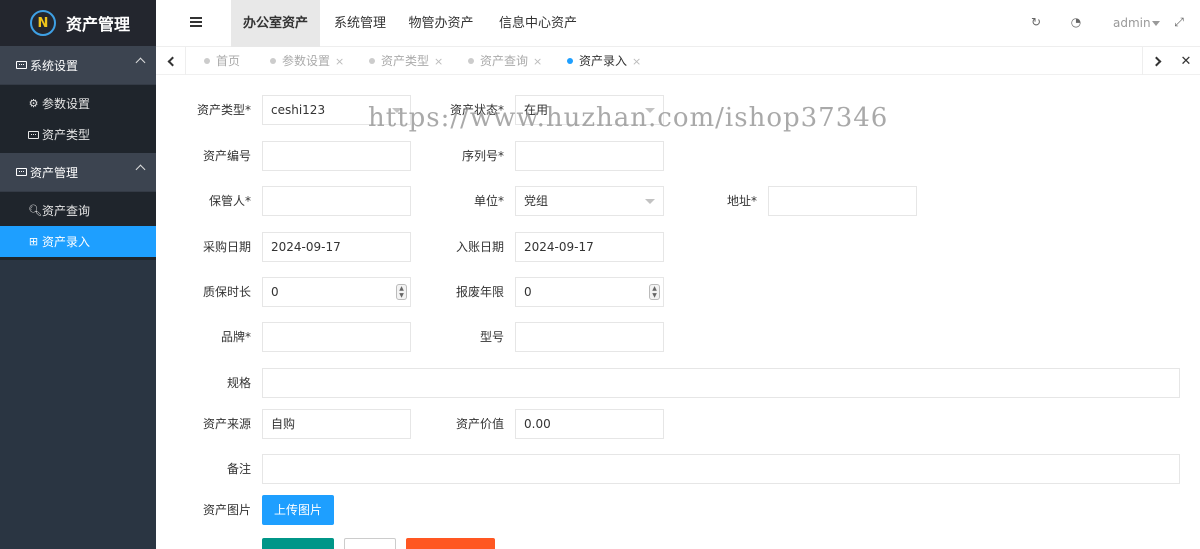 This screenshot has width=1200, height=549. I want to click on page-tab-asset-entry: 资产录入 ×, so click(604, 61).